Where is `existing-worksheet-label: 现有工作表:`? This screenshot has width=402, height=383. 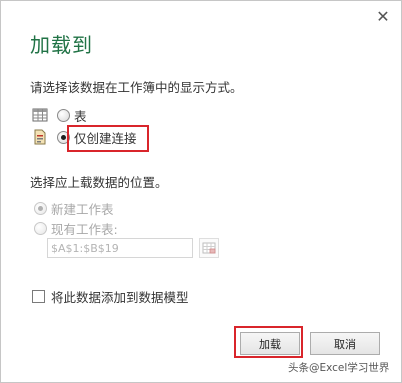
existing-worksheet-label: 现有工作表: is located at coordinates (84, 229).